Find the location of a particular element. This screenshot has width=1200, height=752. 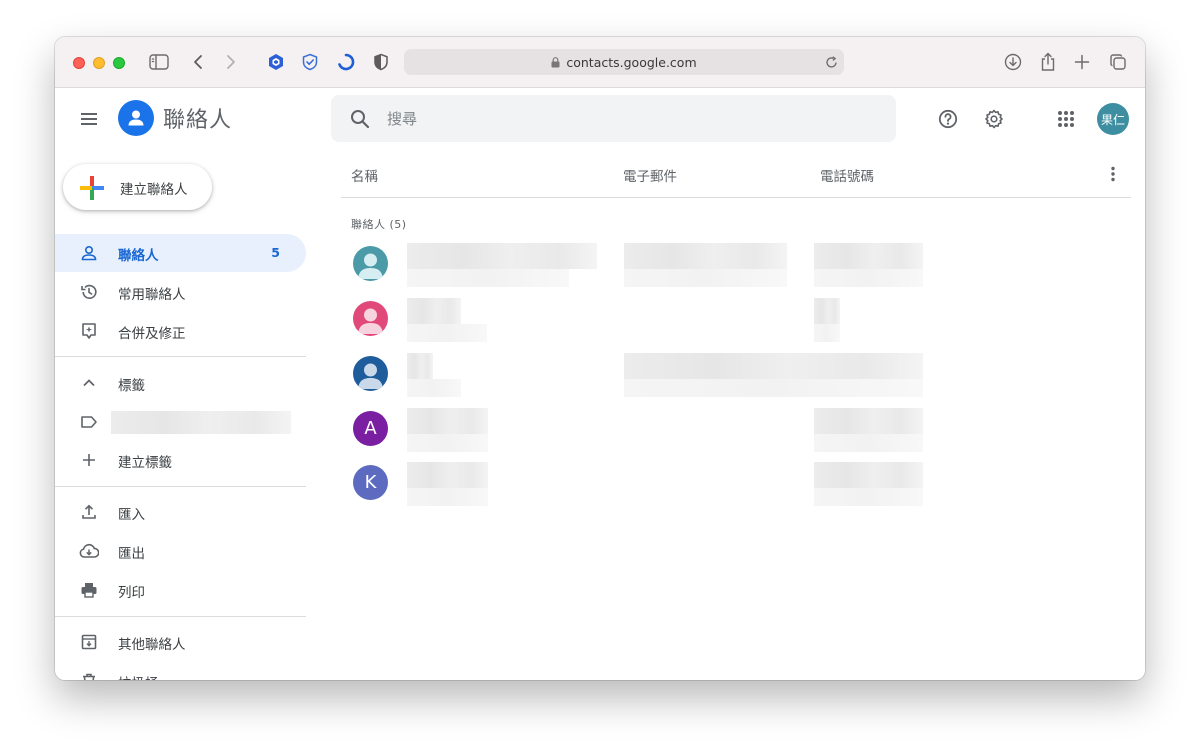

sidebar-item-label: 聯絡人 is located at coordinates (138, 256).